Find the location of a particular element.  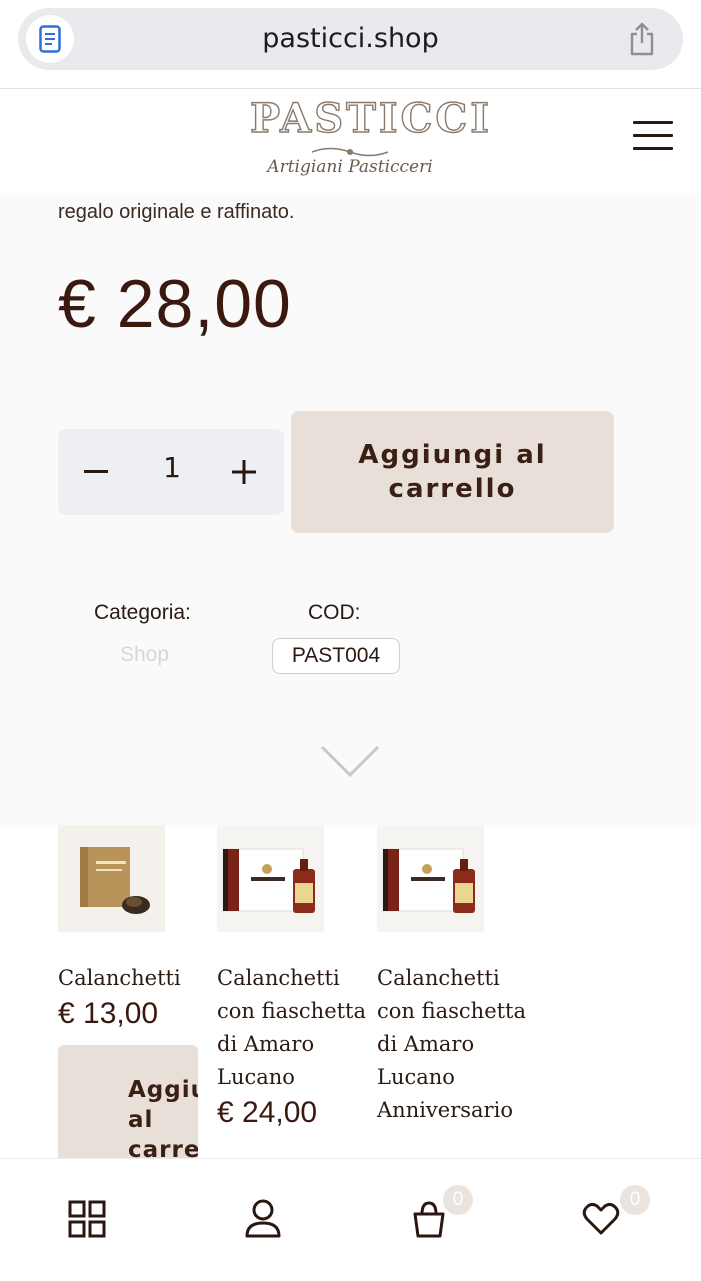

decrease-quantity-button is located at coordinates (96, 472).